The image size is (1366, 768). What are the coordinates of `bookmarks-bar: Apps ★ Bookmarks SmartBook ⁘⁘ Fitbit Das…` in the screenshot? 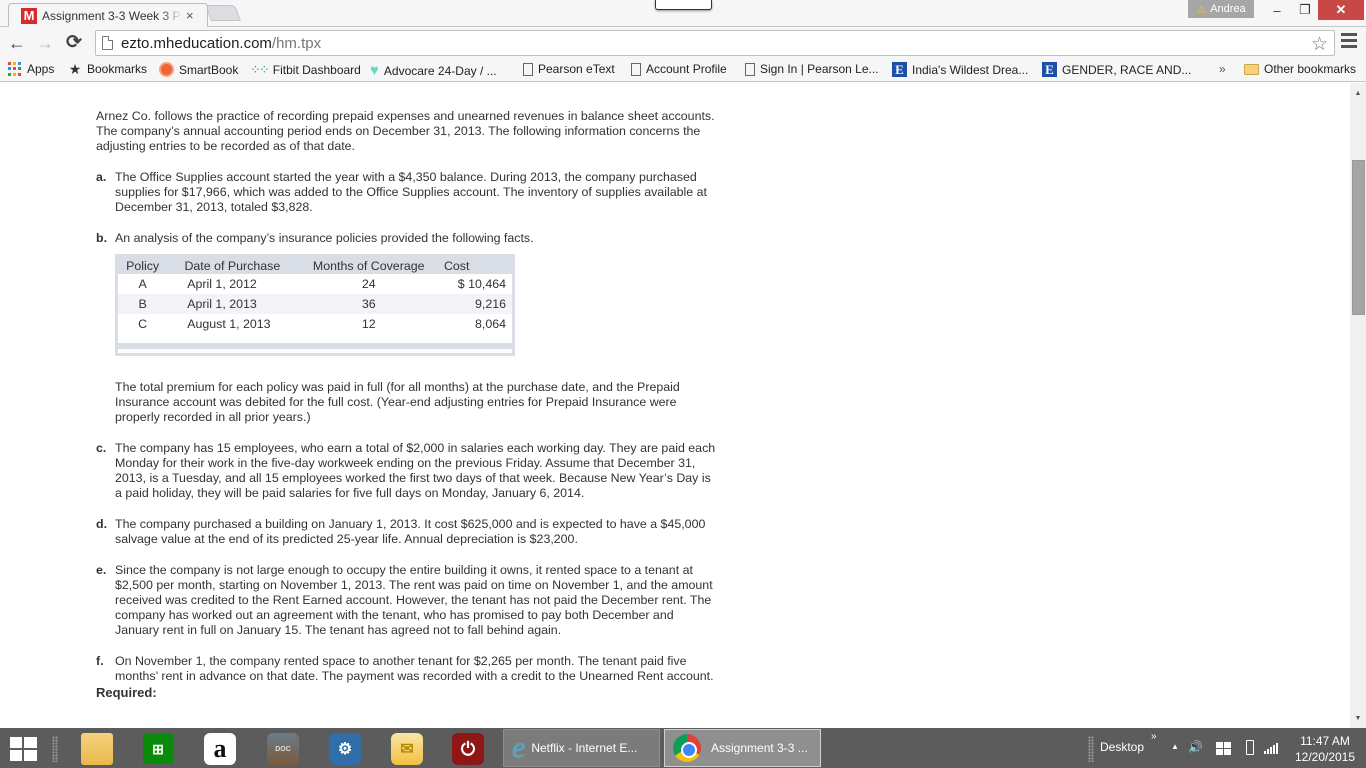 It's located at (683, 70).